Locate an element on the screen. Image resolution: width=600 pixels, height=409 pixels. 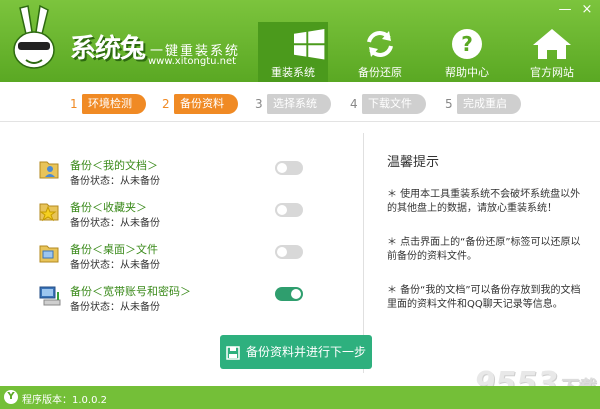
windows-icon is located at coordinates (309, 44).